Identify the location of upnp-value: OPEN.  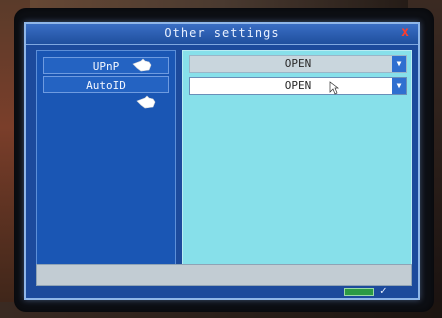
(298, 63).